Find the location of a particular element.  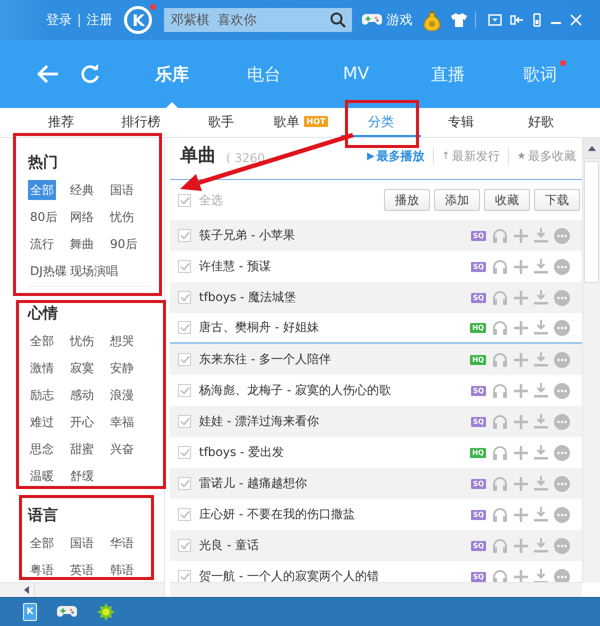

category-tag: 华语 is located at coordinates (122, 542).